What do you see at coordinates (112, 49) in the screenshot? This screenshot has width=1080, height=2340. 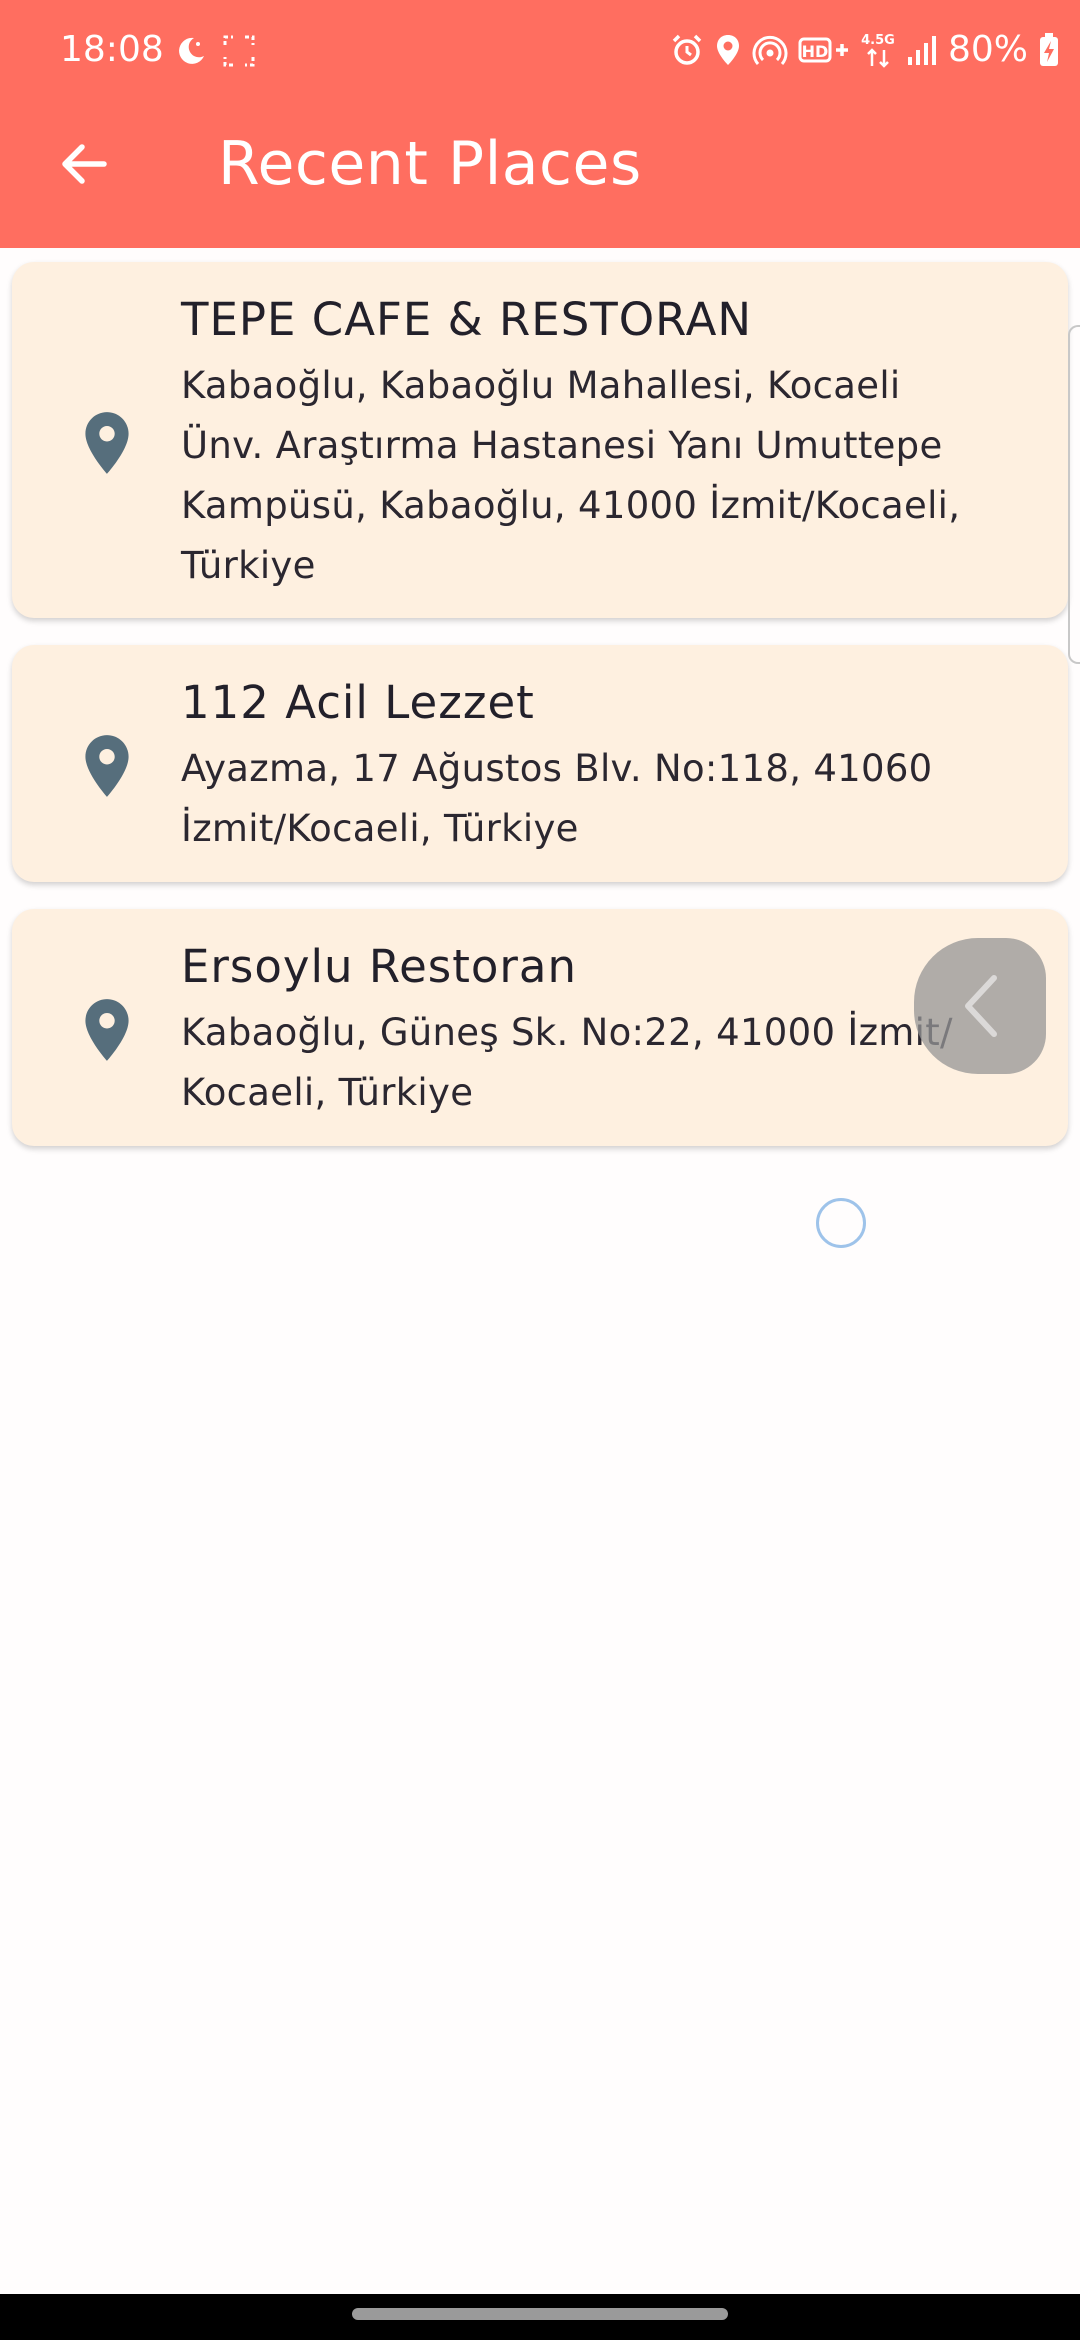 I see `status-time: 18:08` at bounding box center [112, 49].